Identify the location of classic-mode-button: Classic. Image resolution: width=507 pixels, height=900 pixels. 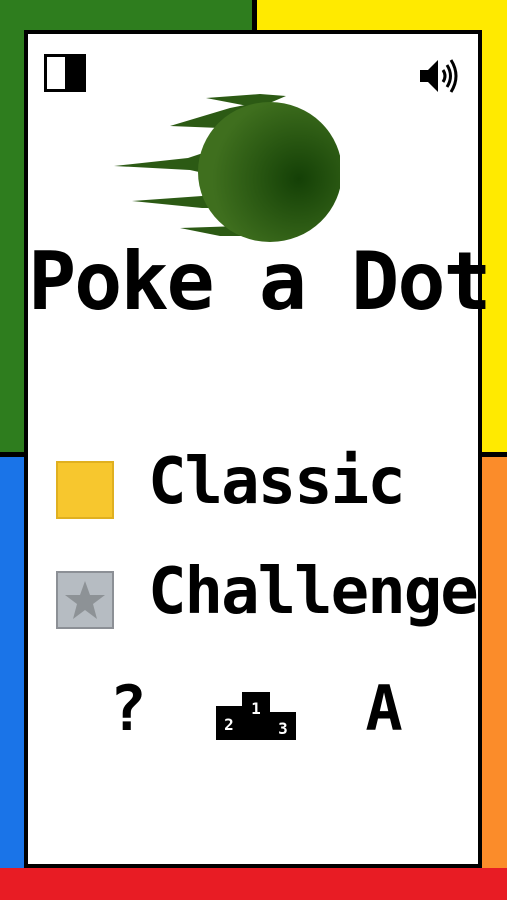
(252, 488).